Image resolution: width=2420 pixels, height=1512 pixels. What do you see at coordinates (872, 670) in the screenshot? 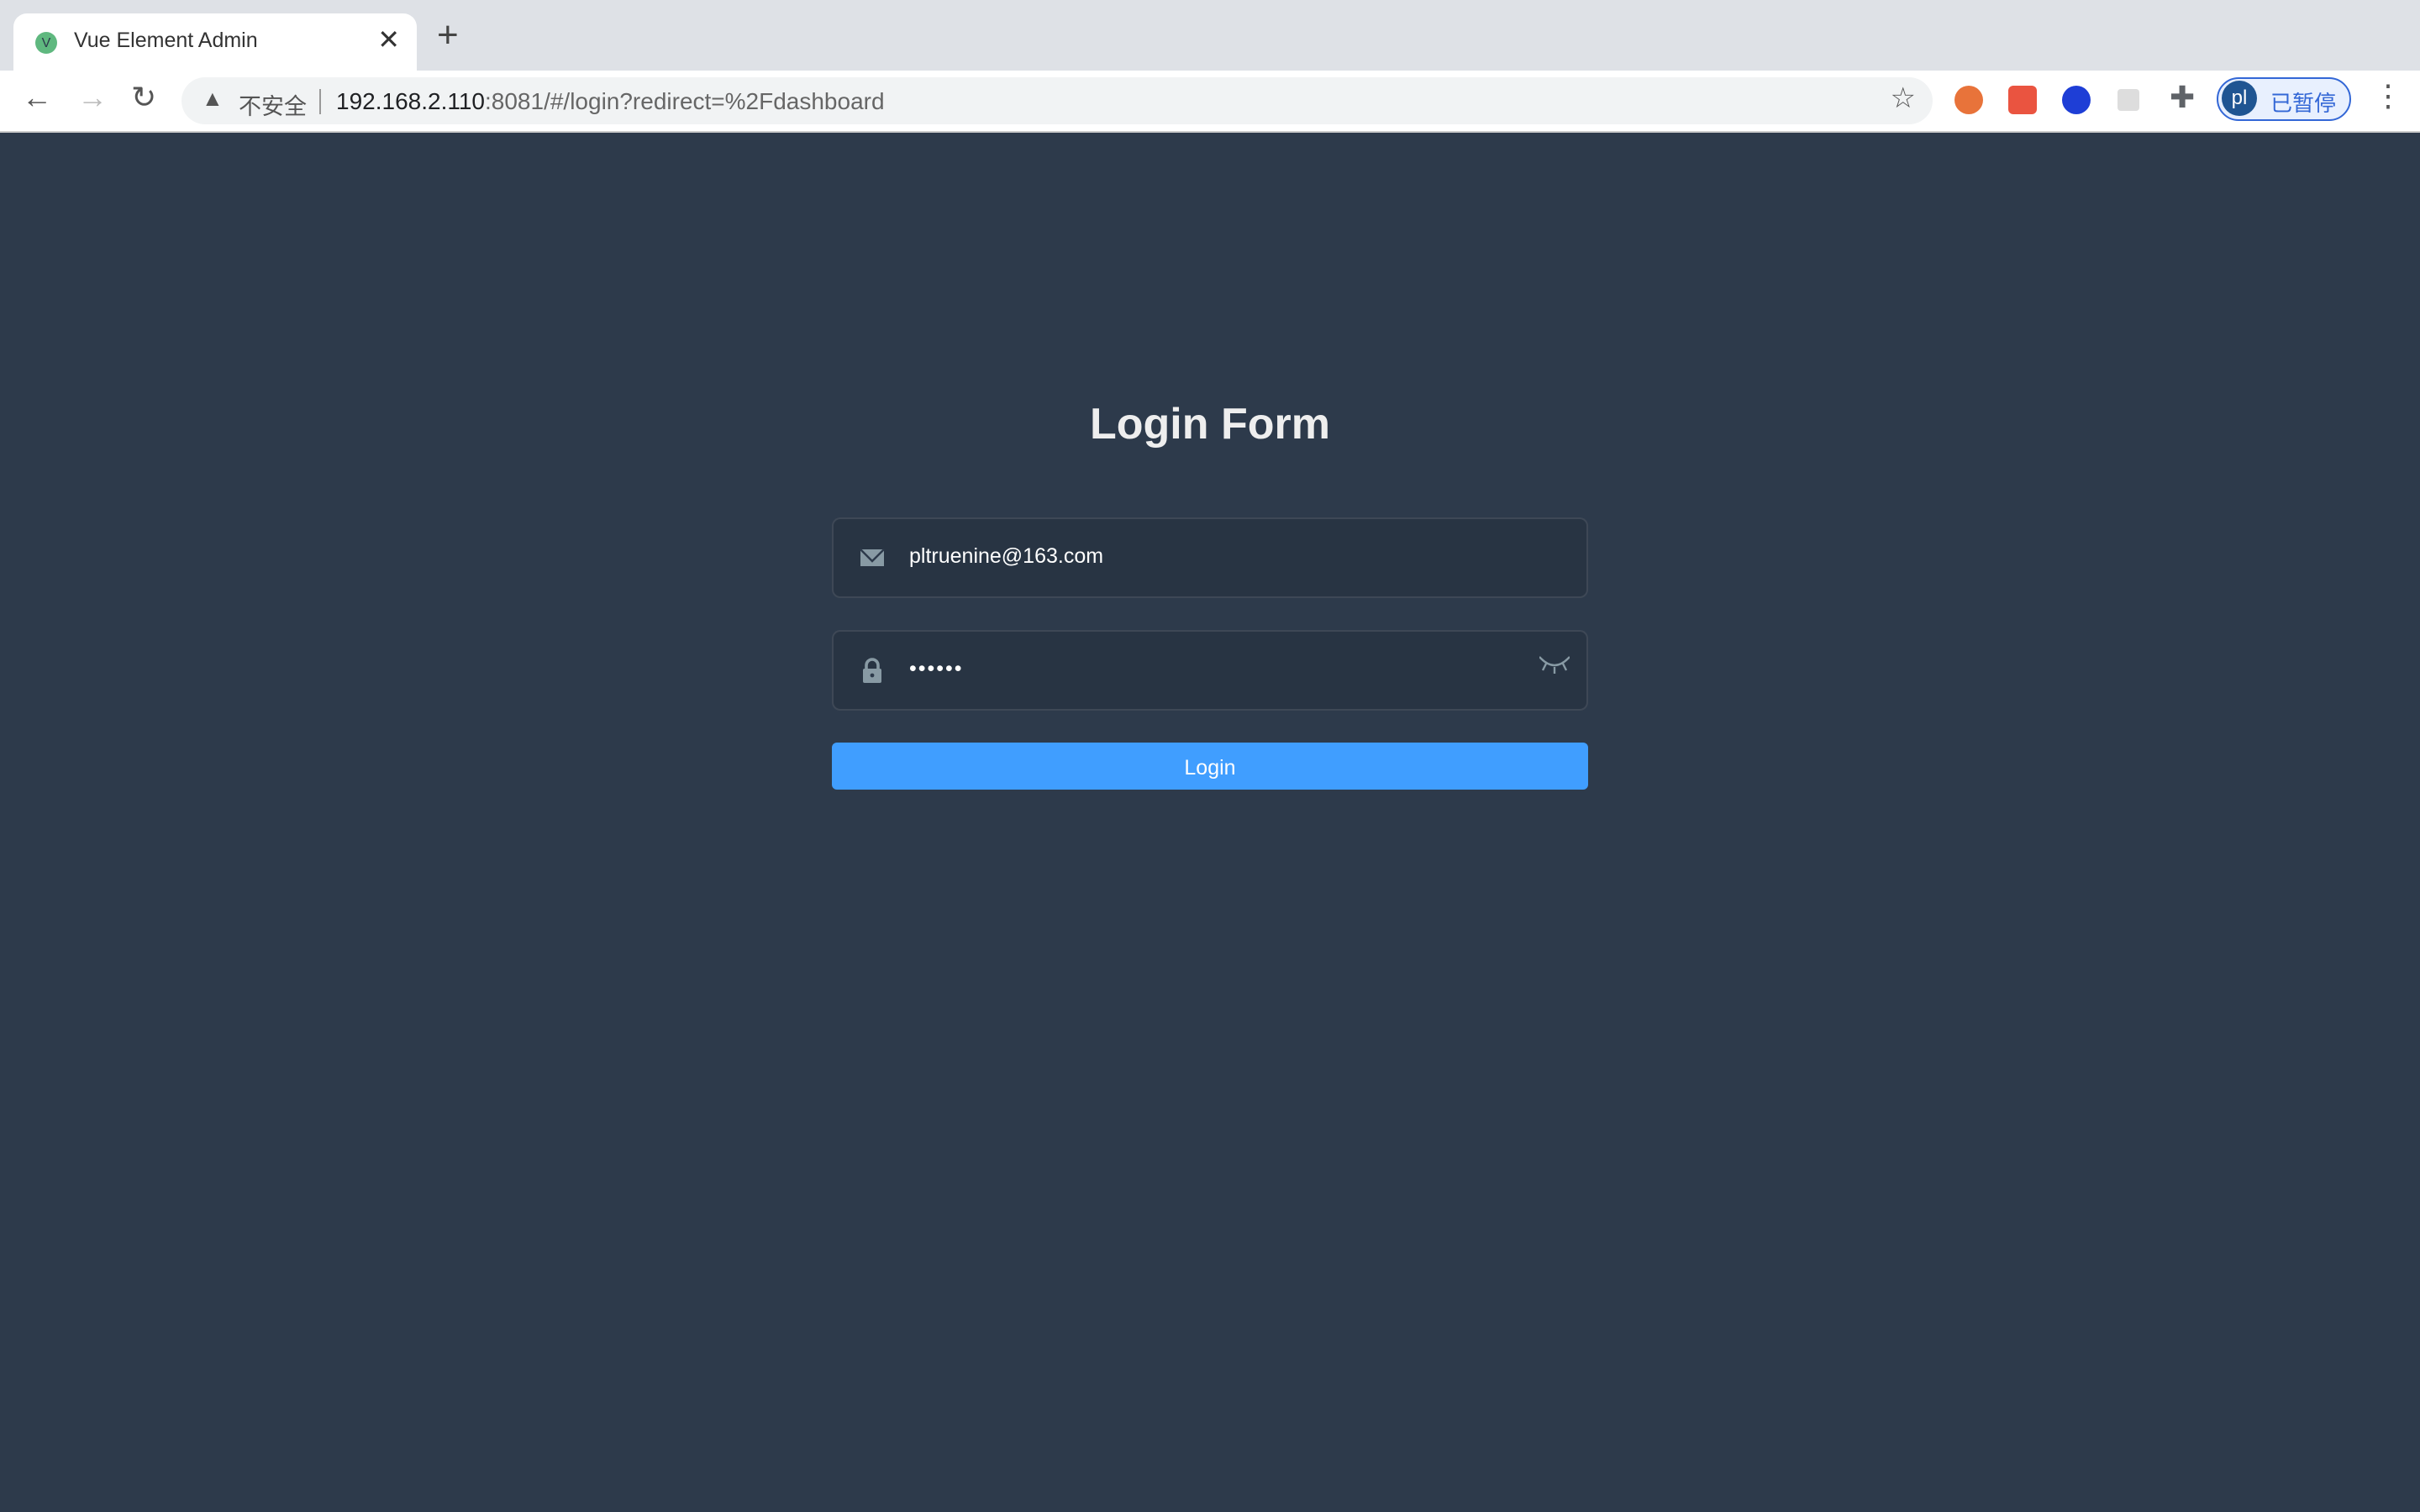
I see `lock-icon` at bounding box center [872, 670].